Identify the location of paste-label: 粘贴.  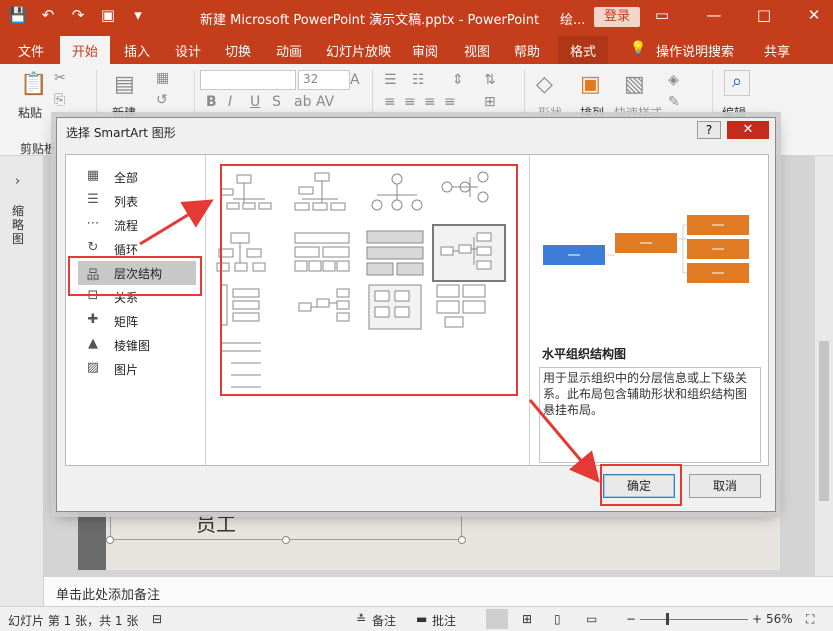
(30, 112).